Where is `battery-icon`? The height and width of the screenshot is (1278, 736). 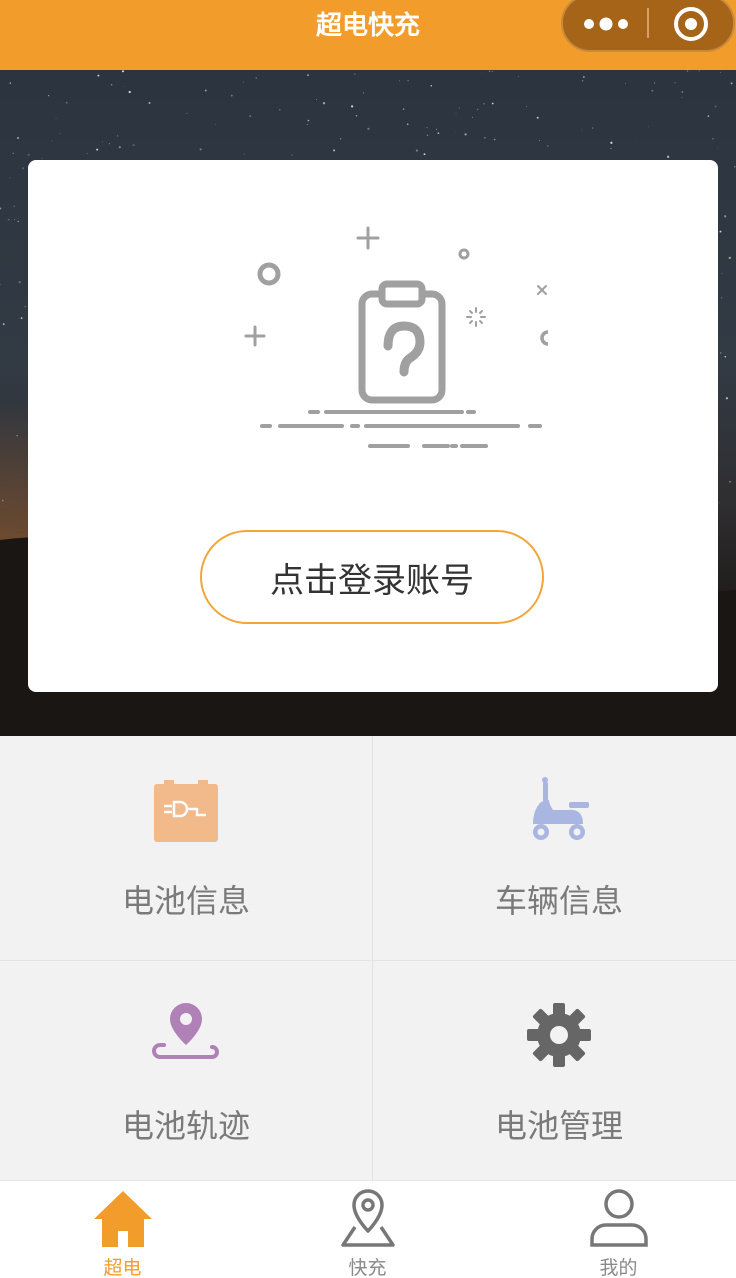 battery-icon is located at coordinates (186, 811).